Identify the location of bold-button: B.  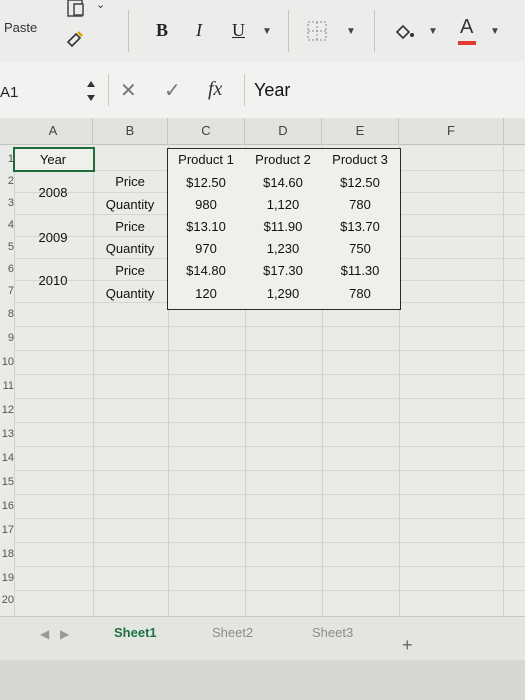
(162, 30).